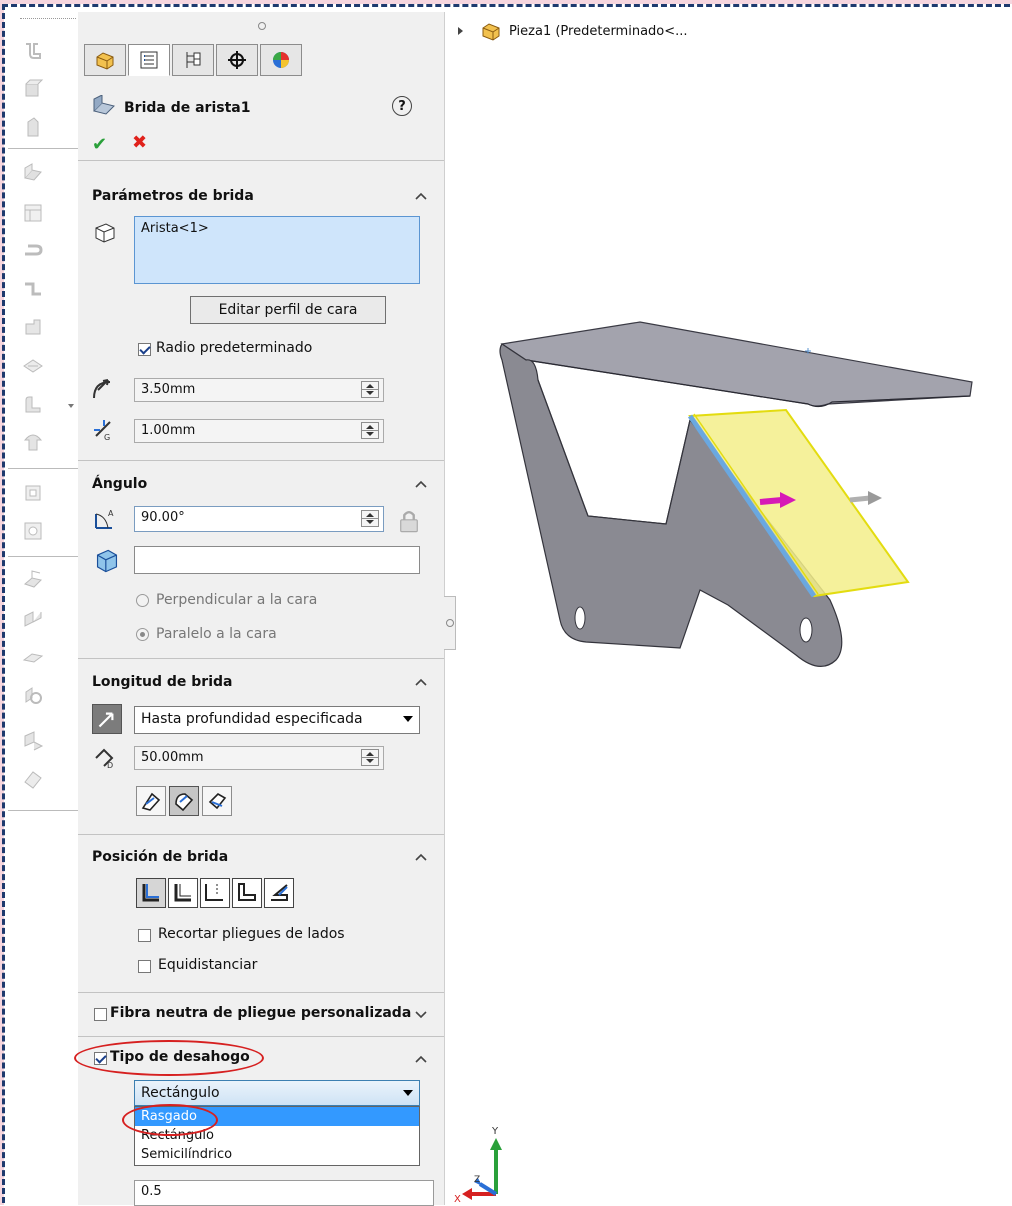  I want to click on reverse-direction-icon, so click(107, 719).